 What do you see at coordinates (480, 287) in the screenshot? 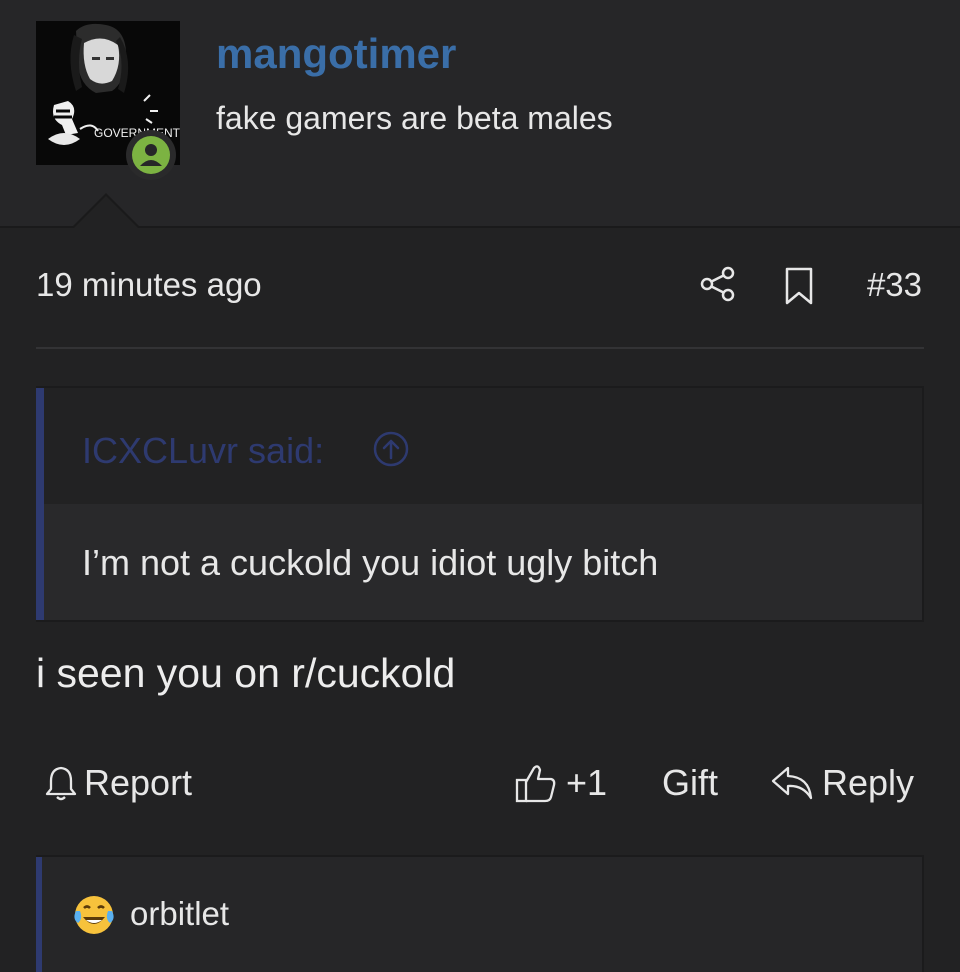
I see `post-meta: 19 minutes ago #33` at bounding box center [480, 287].